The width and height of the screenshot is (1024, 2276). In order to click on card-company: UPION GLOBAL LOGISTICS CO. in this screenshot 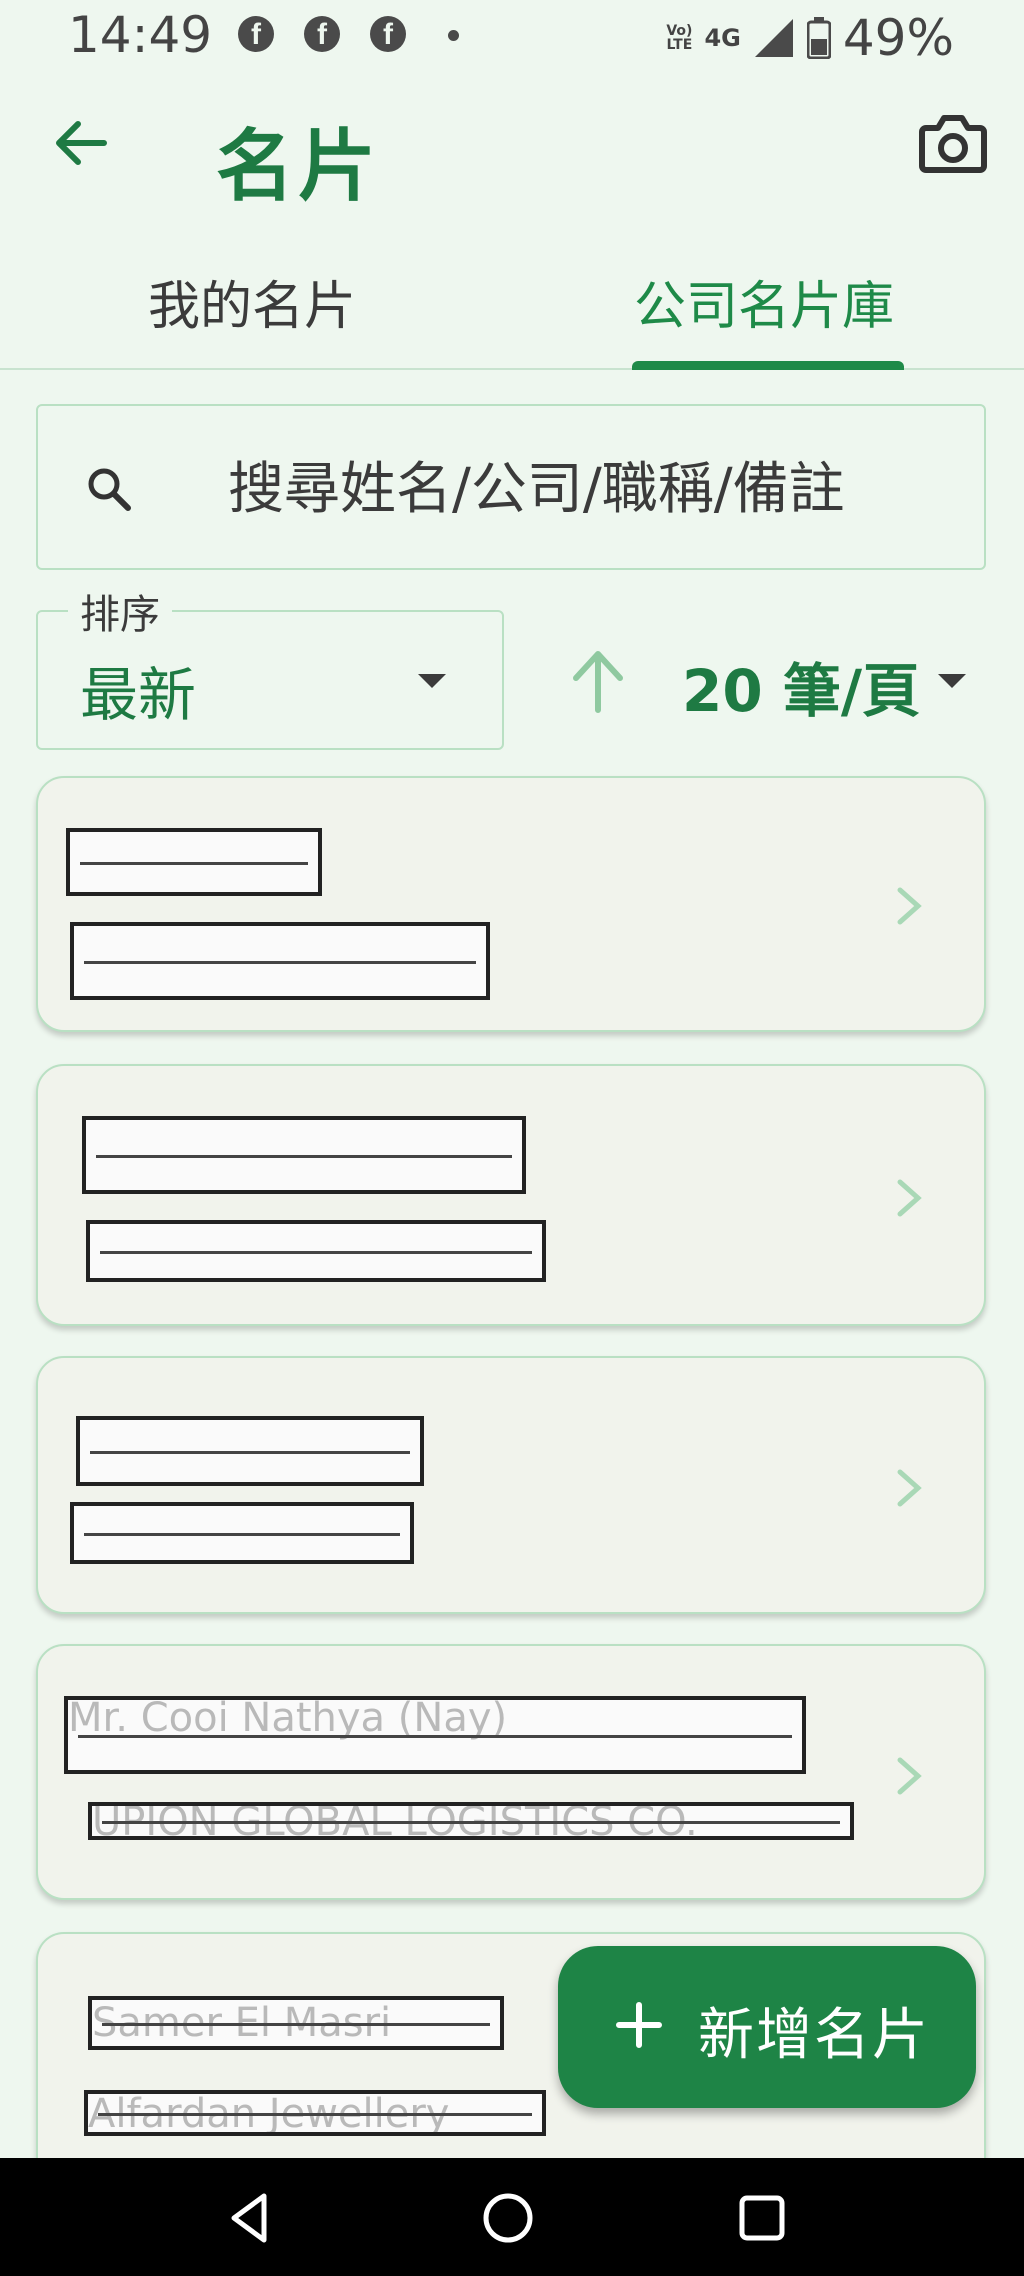, I will do `click(471, 1821)`.